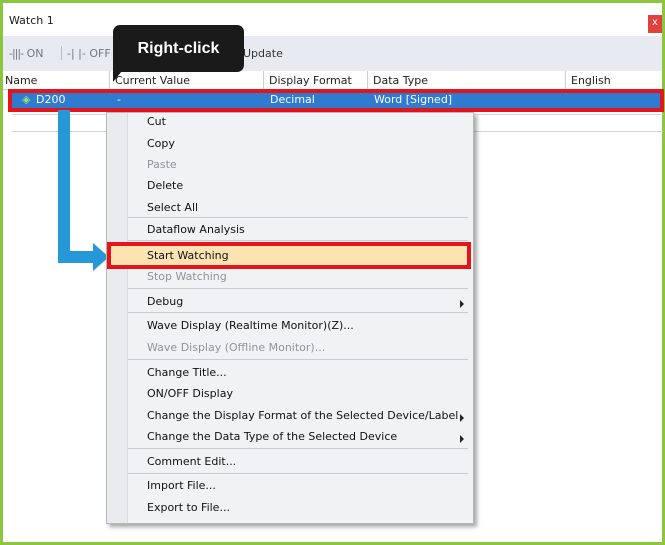 The image size is (665, 545). What do you see at coordinates (655, 24) in the screenshot?
I see `close-icon: x` at bounding box center [655, 24].